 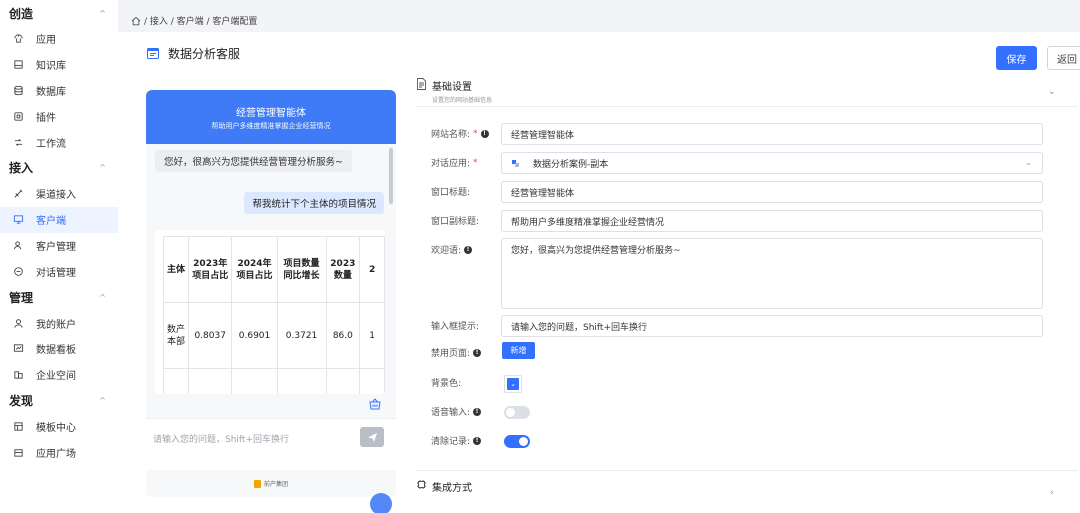 What do you see at coordinates (56, 196) in the screenshot?
I see `sidebar-item-label: 渠道接入` at bounding box center [56, 196].